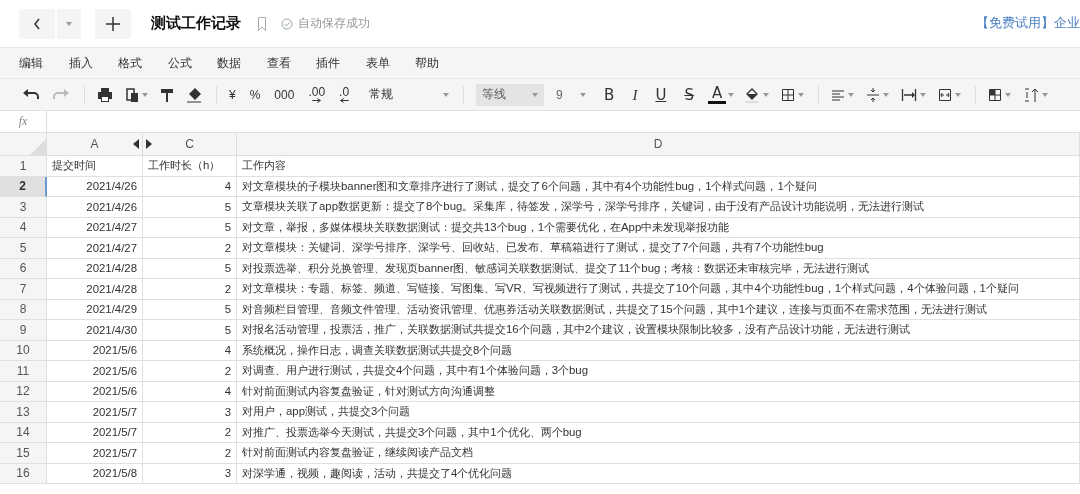  I want to click on table-cell: 对文章，举报，多媒体模块关联数据测试：提交共13个bug，1个需要优化，在App中未发现举报功能, so click(486, 227).